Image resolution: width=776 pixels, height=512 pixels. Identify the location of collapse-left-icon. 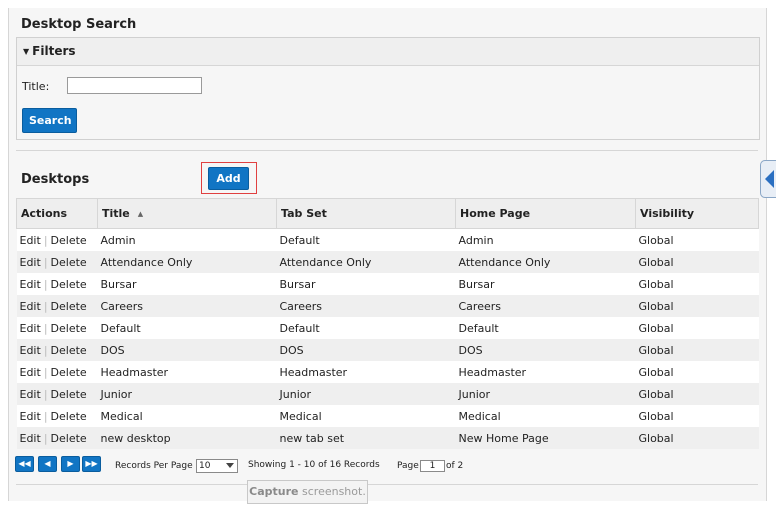
(769, 179).